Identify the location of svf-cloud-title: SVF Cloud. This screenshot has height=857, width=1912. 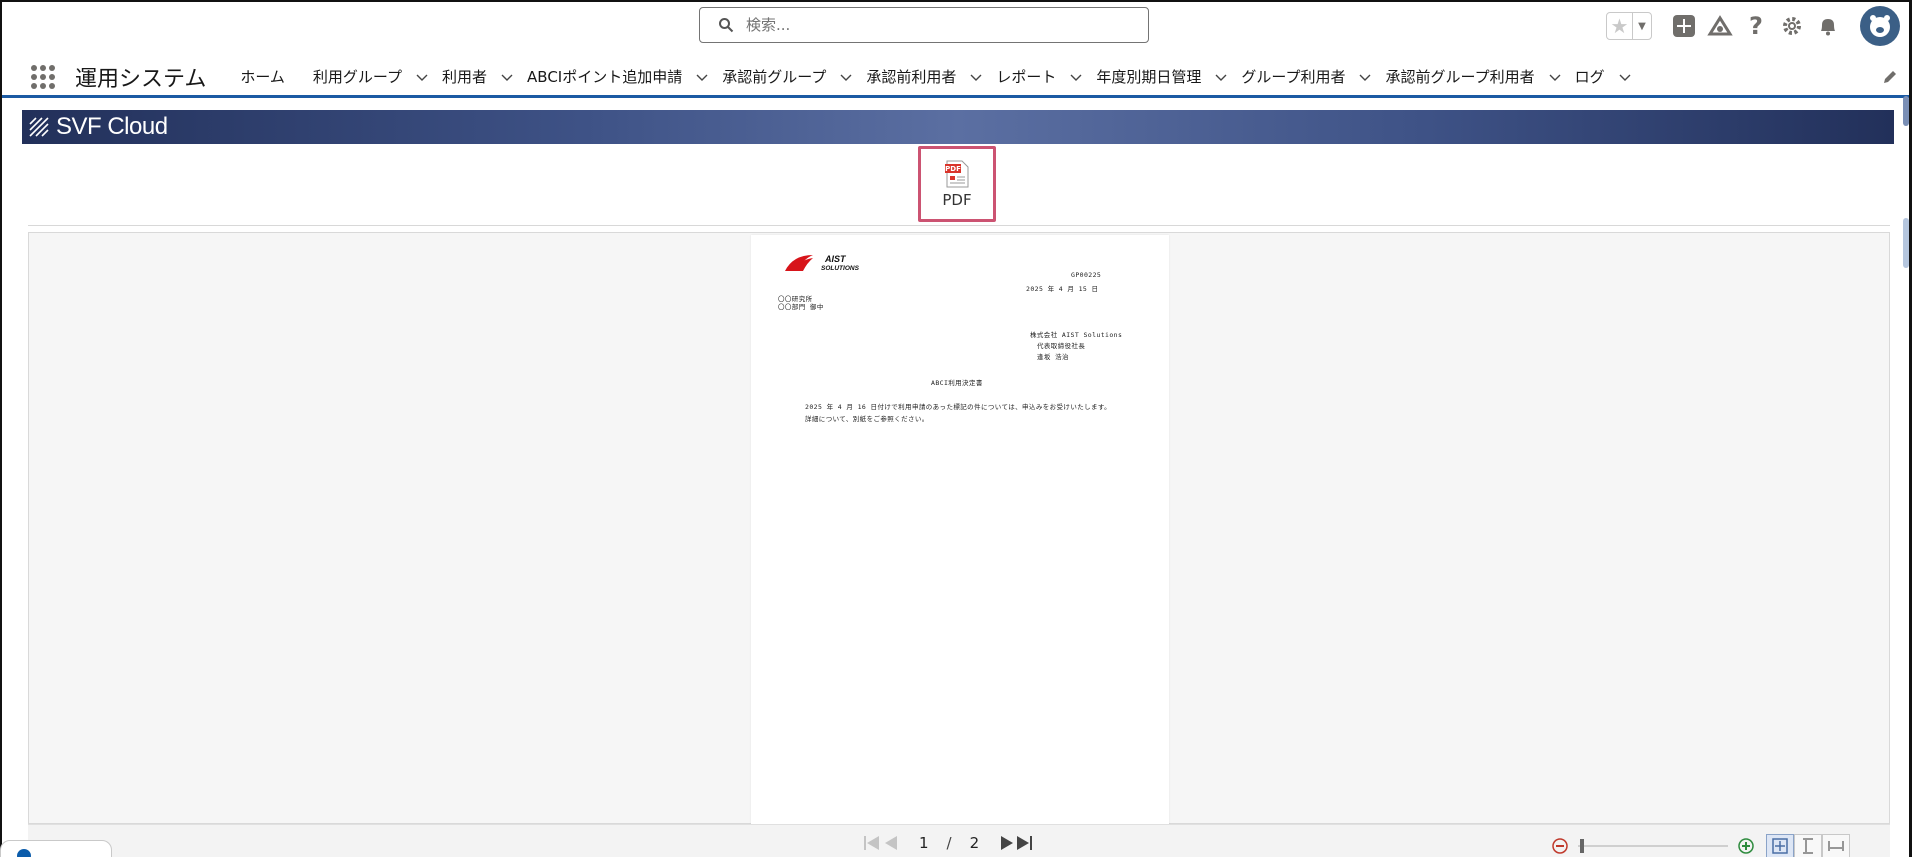
(112, 126).